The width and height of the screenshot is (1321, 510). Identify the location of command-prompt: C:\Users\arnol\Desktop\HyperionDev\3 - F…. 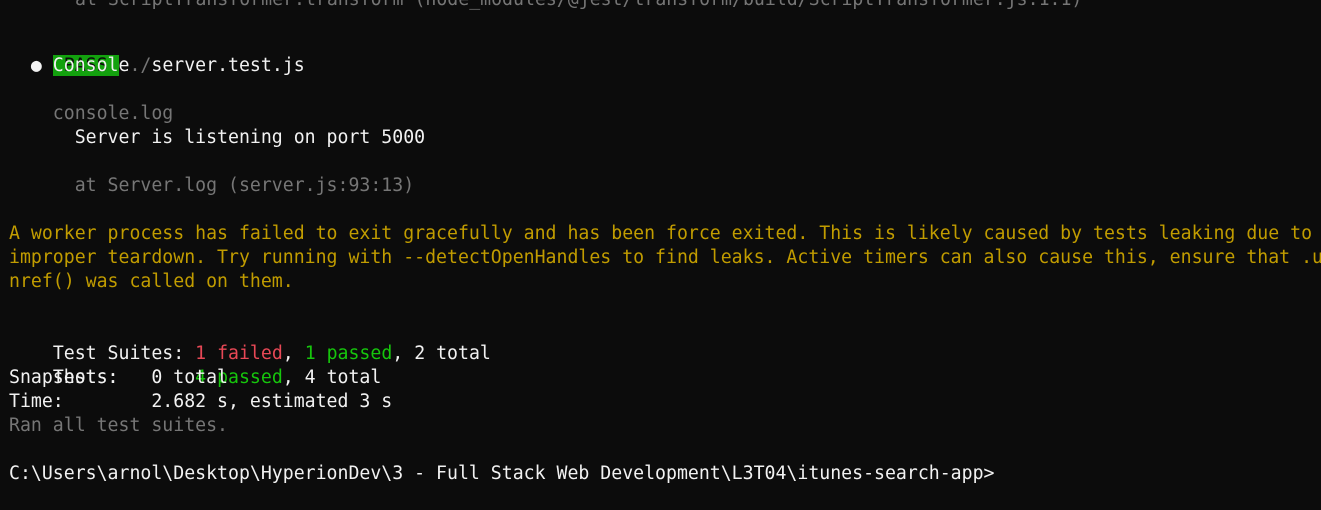
(501, 474).